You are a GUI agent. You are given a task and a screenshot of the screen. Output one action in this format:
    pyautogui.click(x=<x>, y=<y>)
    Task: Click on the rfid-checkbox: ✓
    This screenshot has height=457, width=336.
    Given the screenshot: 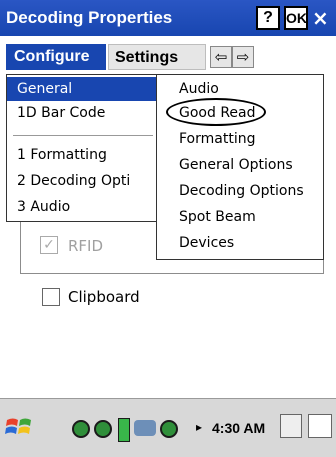 What is the action you would take?
    pyautogui.click(x=49, y=245)
    